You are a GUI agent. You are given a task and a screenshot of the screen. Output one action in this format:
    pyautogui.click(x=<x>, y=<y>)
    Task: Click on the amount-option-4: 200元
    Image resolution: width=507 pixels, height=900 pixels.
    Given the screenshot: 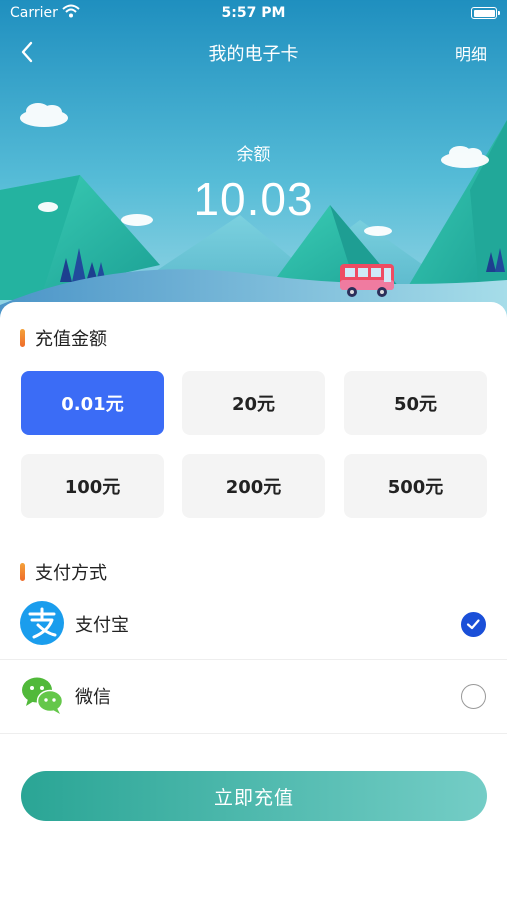 What is the action you would take?
    pyautogui.click(x=253, y=486)
    